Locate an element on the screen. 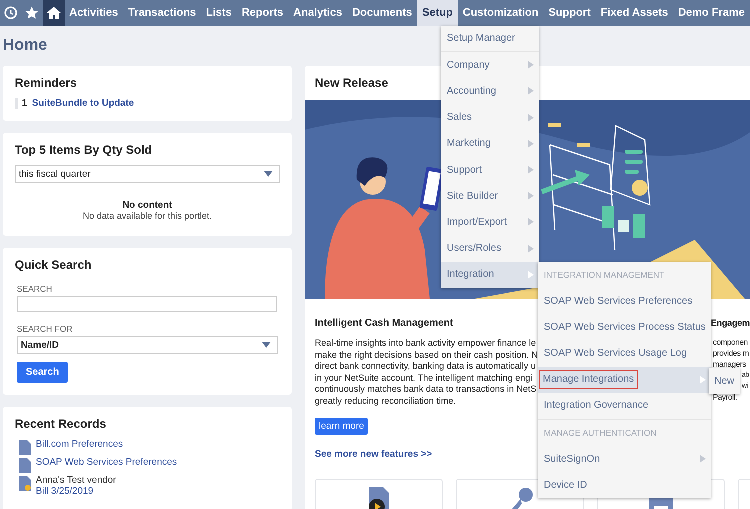 This screenshot has width=750, height=509. article-text-line: make the right decisions based on their cash position. N is located at coordinates (426, 355).